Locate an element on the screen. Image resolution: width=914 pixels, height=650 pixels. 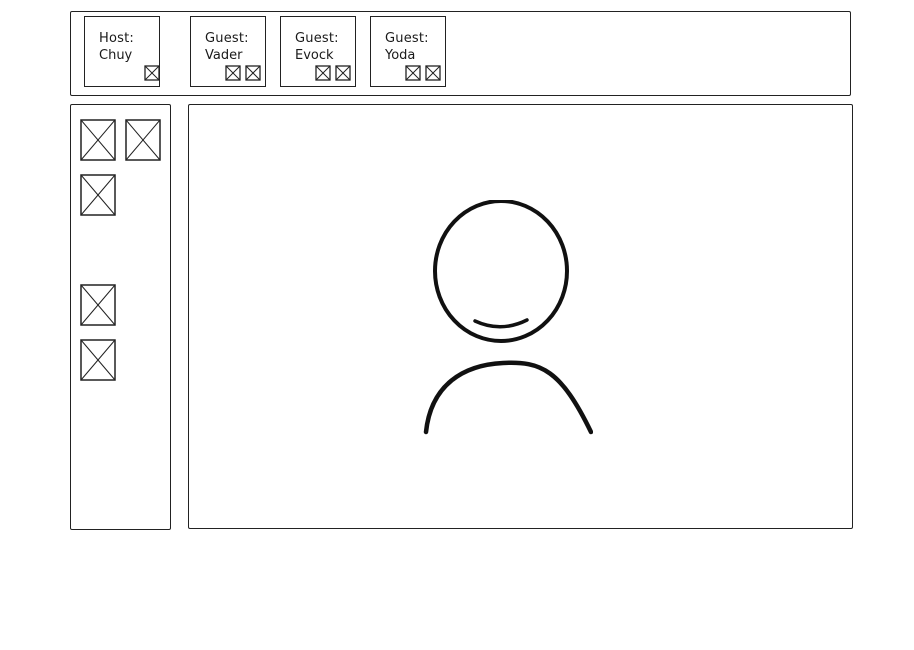
participant-name: Chuy is located at coordinates (116, 55).